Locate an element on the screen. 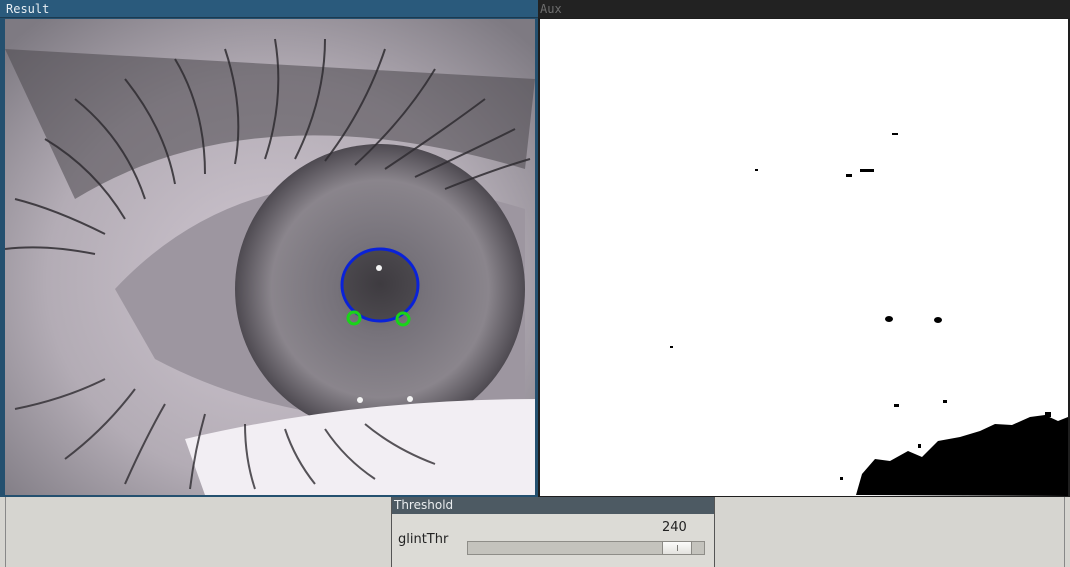  result-window-title: Result is located at coordinates (269, 9).